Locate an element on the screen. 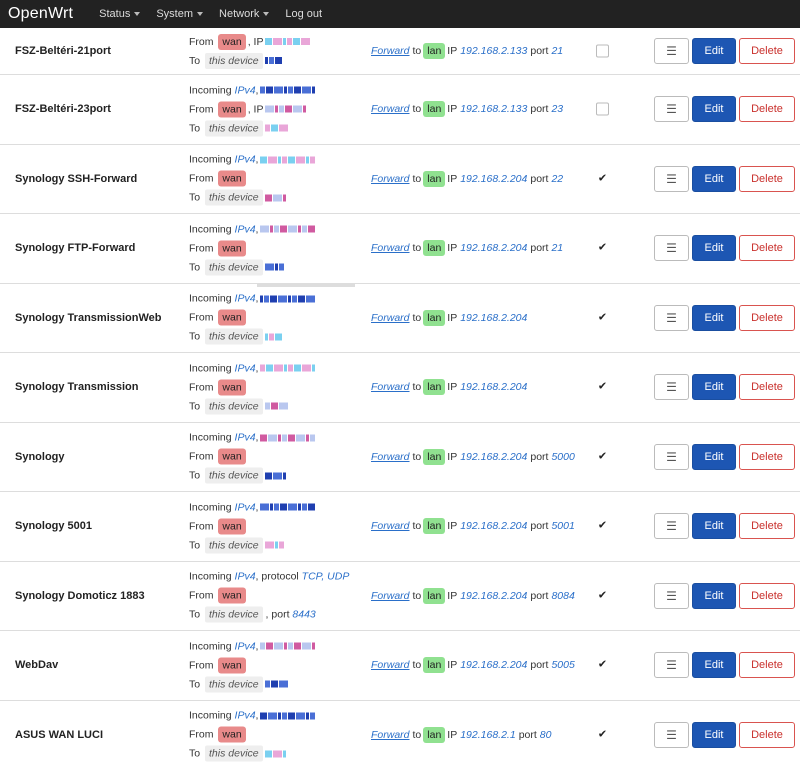 The image size is (800, 762). nav-status-menu: Status is located at coordinates (120, 14).